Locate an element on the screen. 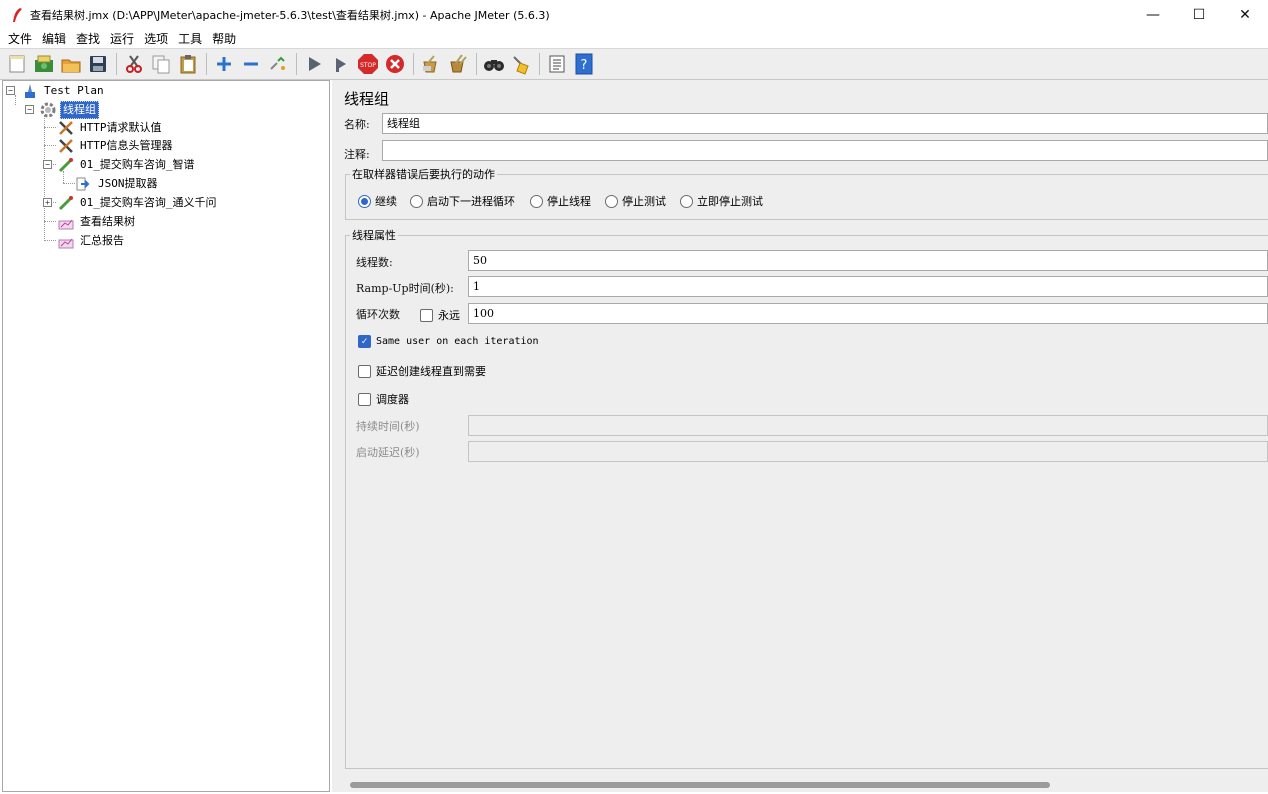  same-user-checkbox: ✓ Same user on each iteration is located at coordinates (448, 341).